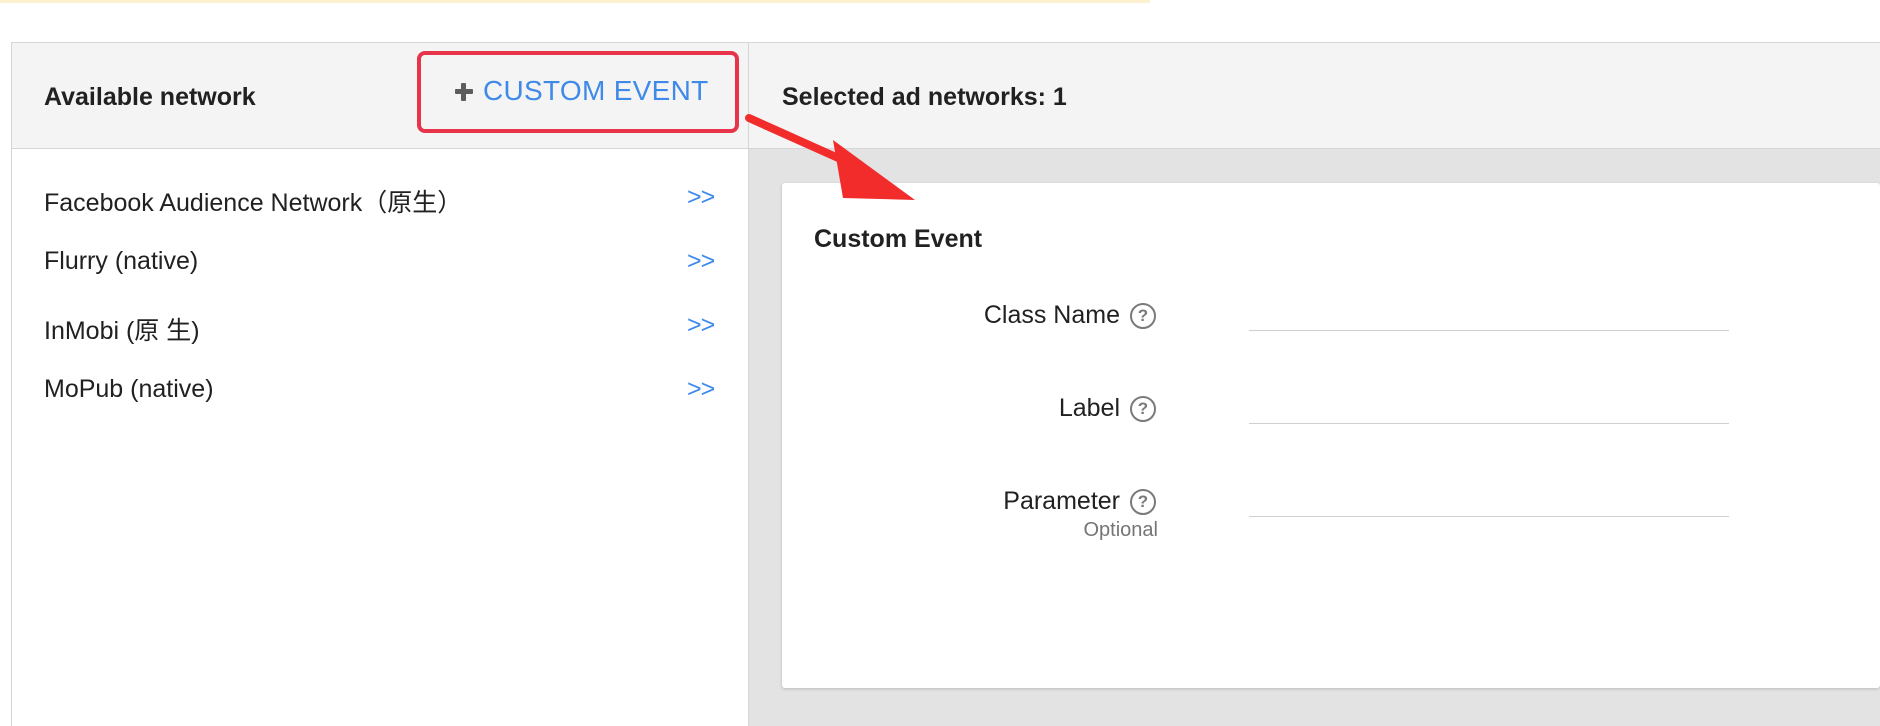 The height and width of the screenshot is (726, 1880). What do you see at coordinates (150, 97) in the screenshot?
I see `available-network-title: Available network` at bounding box center [150, 97].